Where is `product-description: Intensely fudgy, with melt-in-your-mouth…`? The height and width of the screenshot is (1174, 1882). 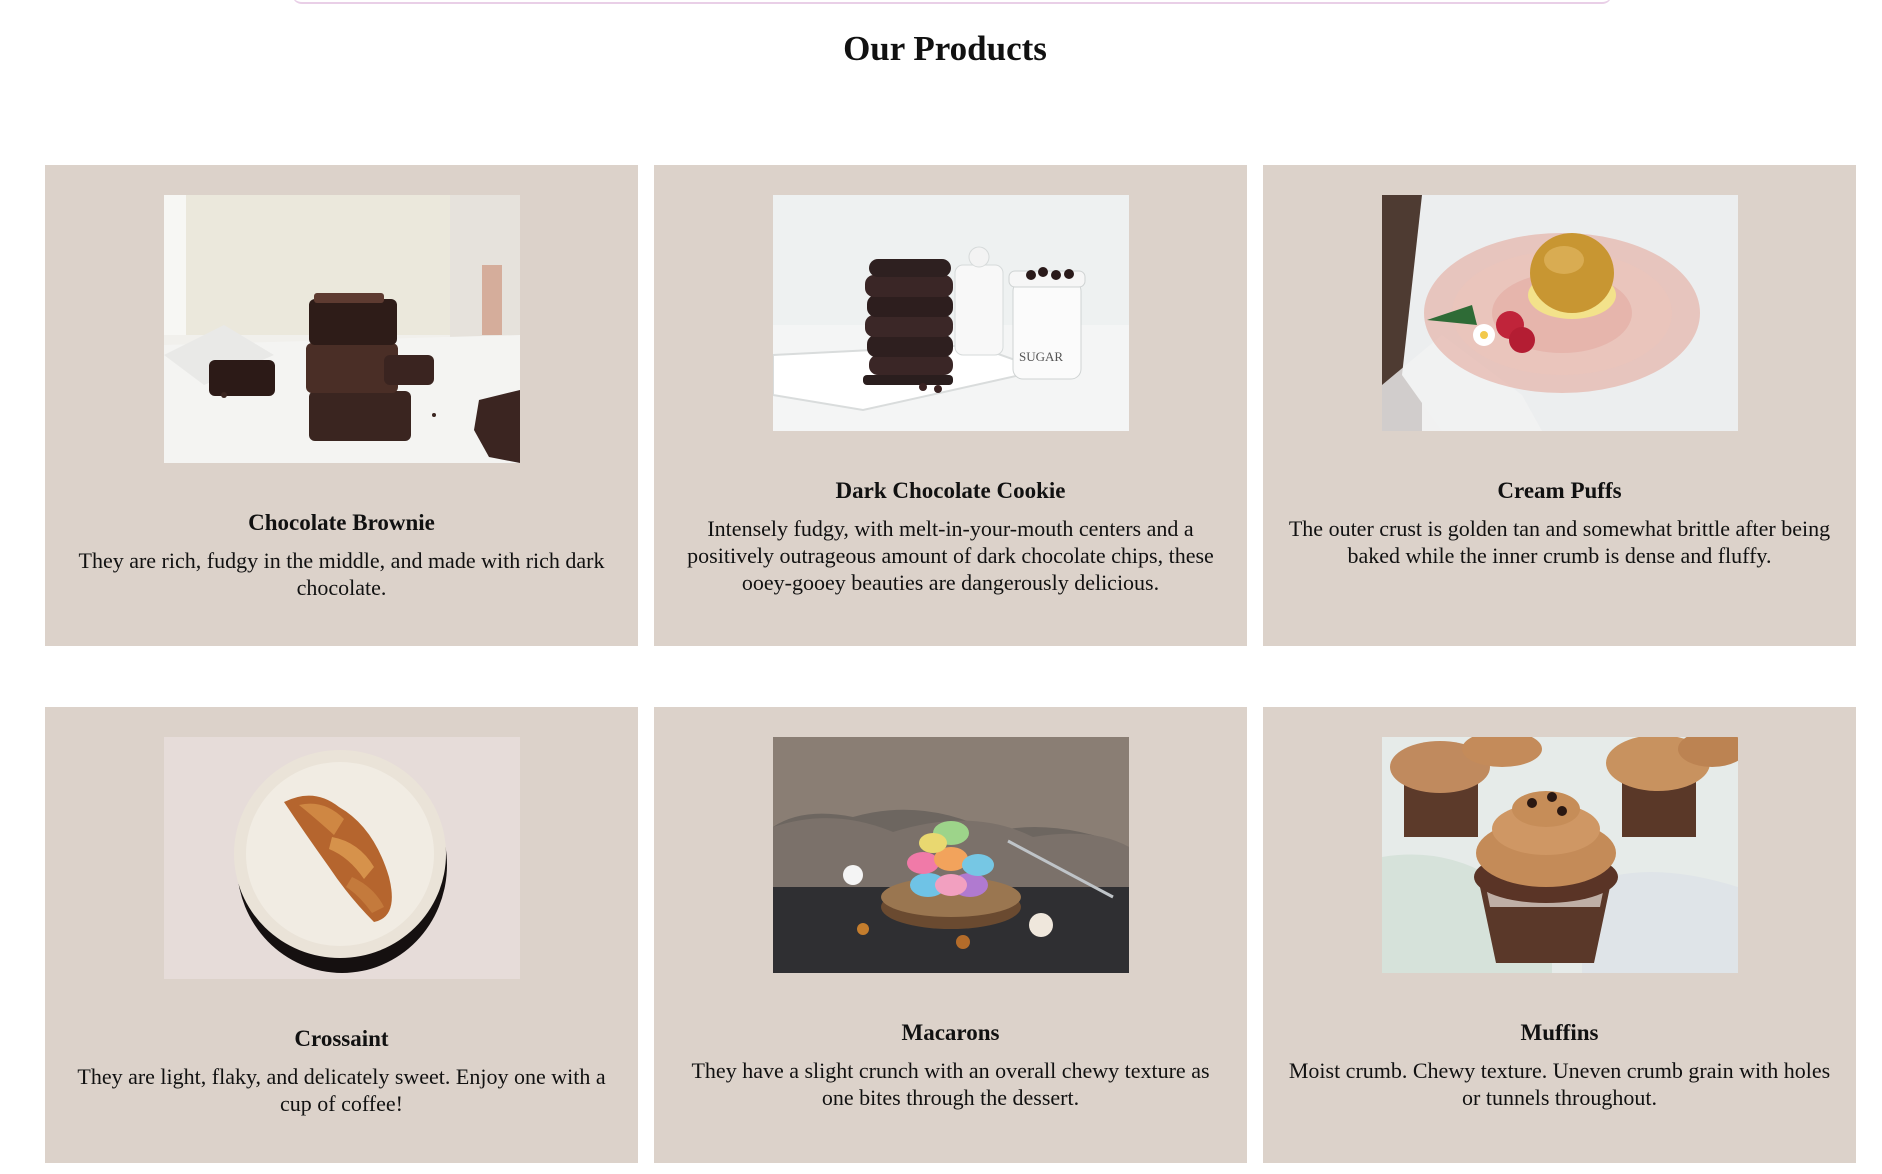 product-description: Intensely fudgy, with melt-in-your-mouth… is located at coordinates (950, 555).